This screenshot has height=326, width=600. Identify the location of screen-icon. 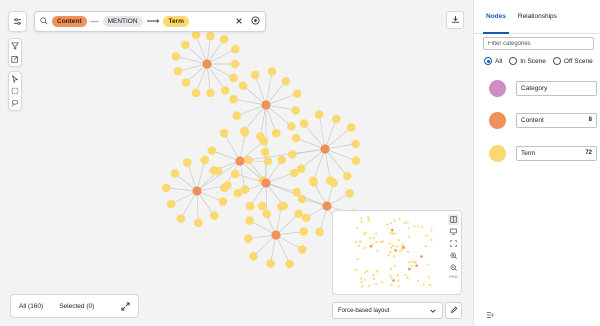
(453, 231).